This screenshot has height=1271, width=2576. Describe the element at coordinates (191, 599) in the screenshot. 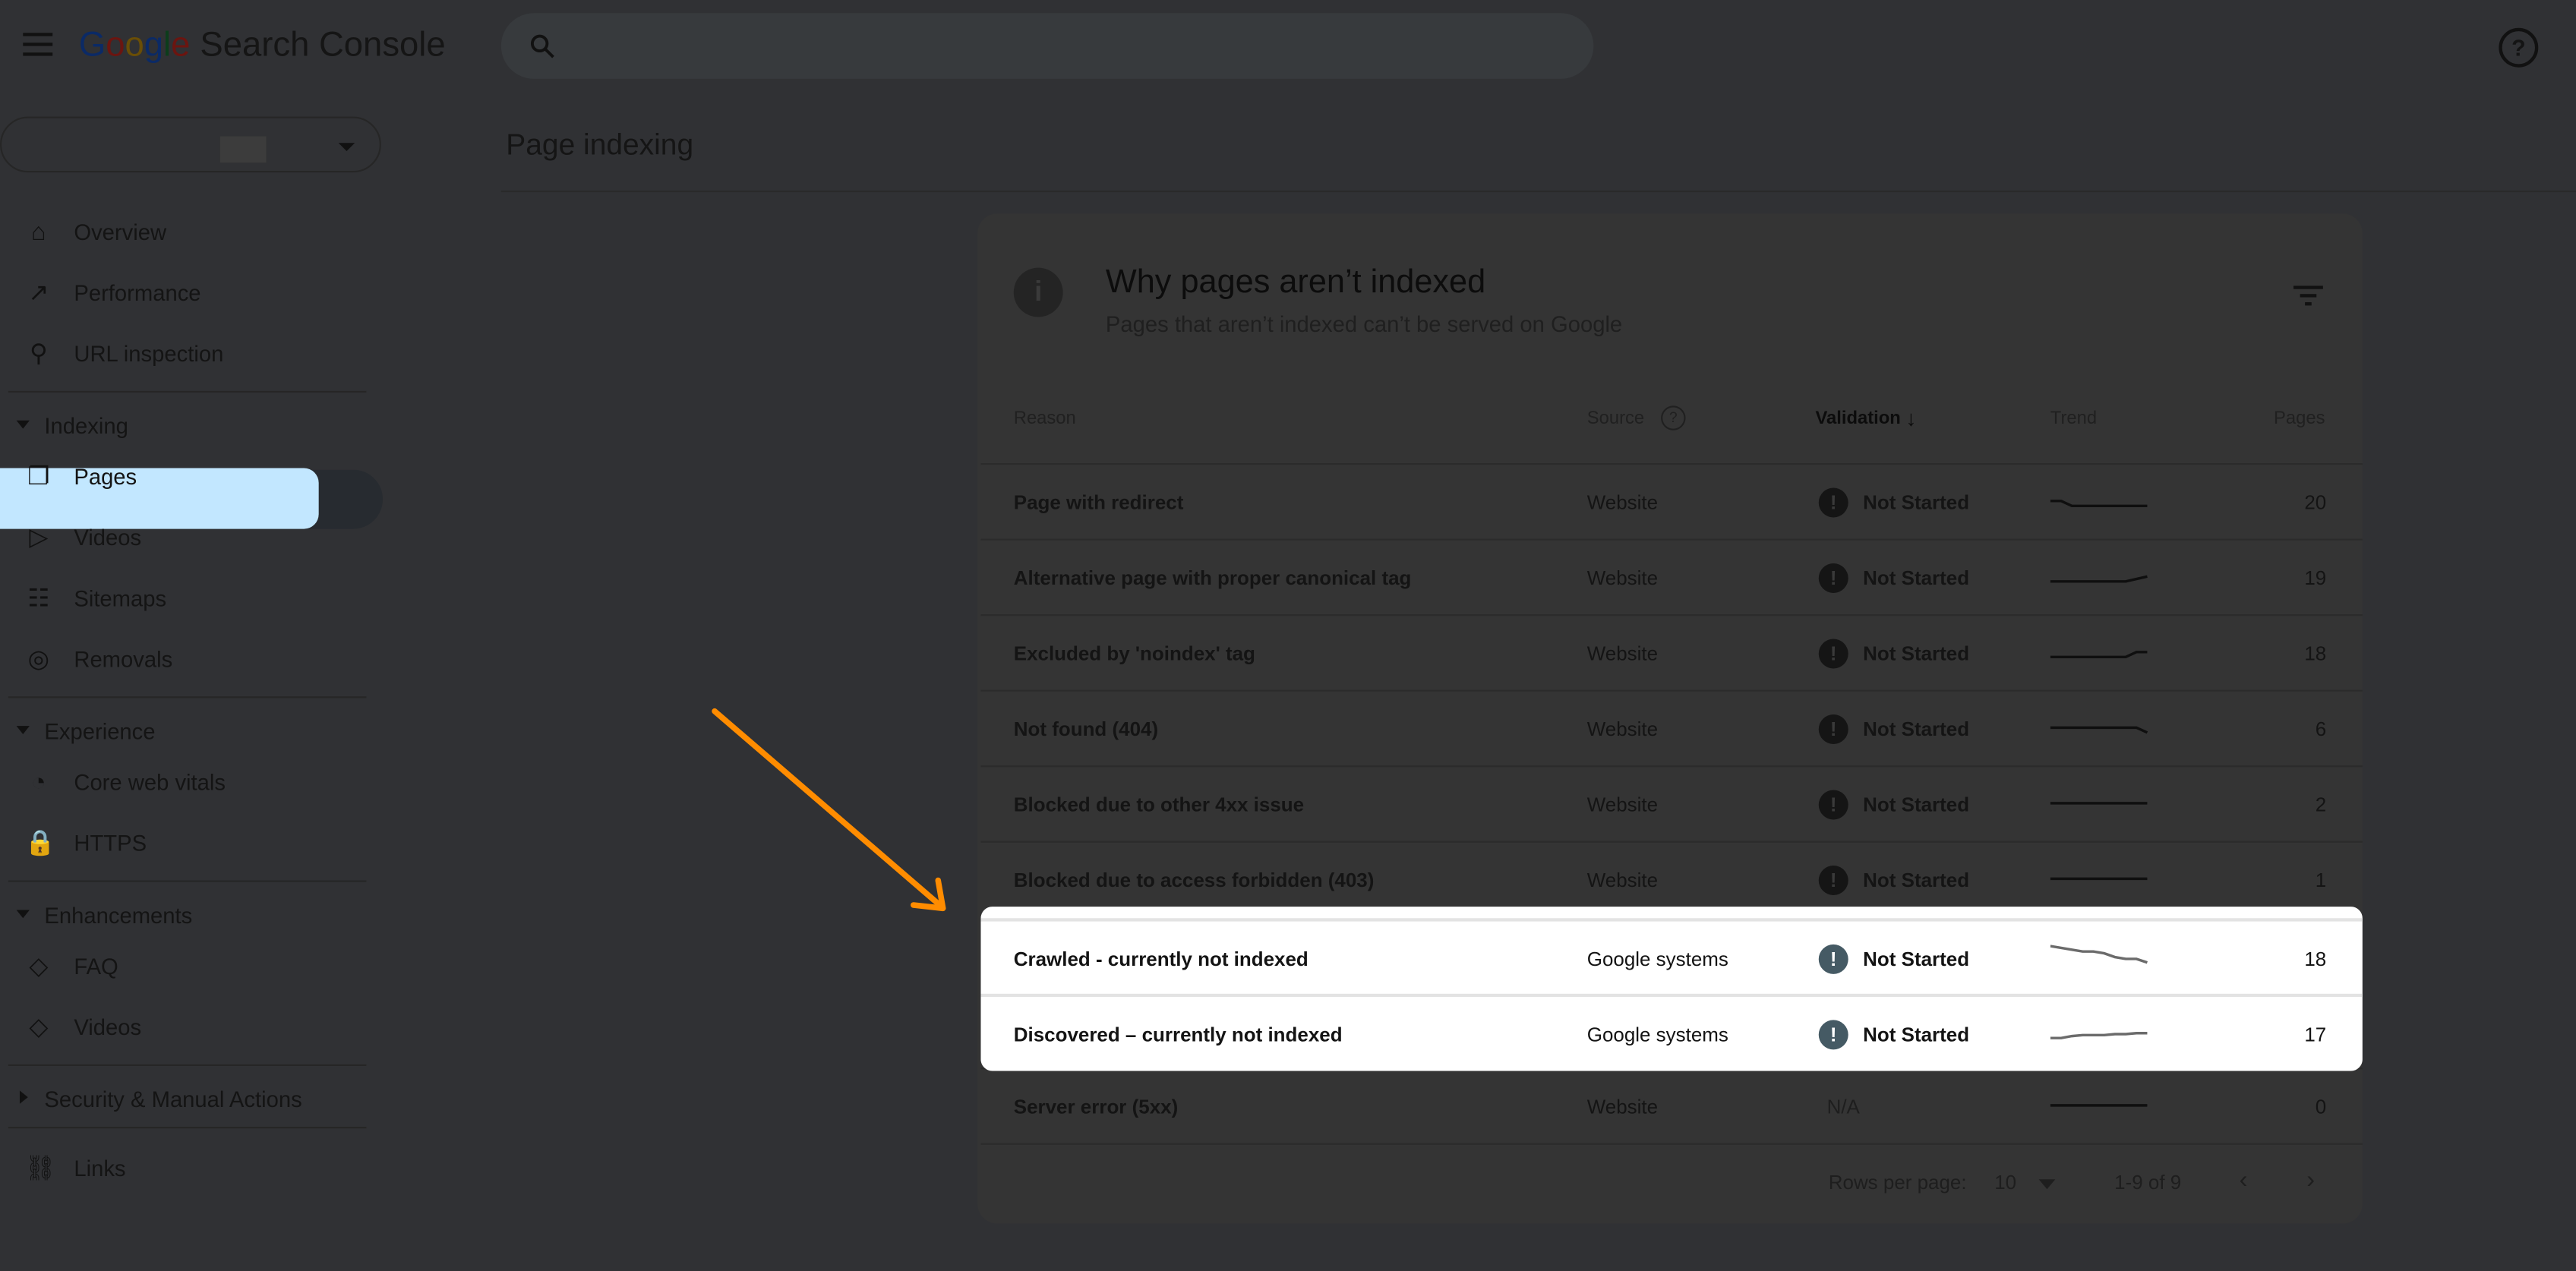

I see `sidebar-item-sitemaps: ☷ Sitemaps` at that location.